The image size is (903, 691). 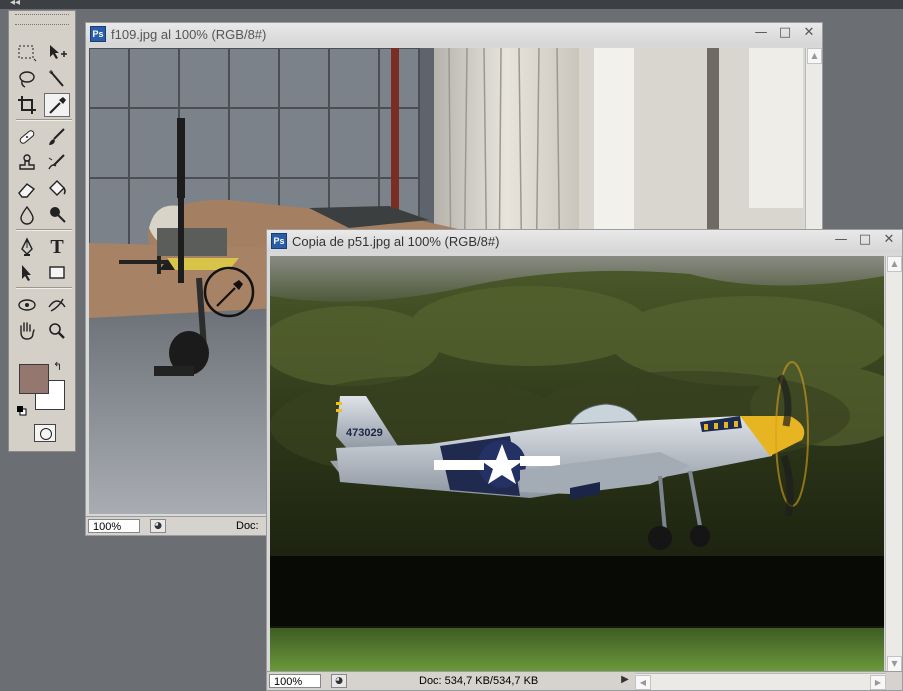 I want to click on history-brush-icon, so click(x=57, y=163).